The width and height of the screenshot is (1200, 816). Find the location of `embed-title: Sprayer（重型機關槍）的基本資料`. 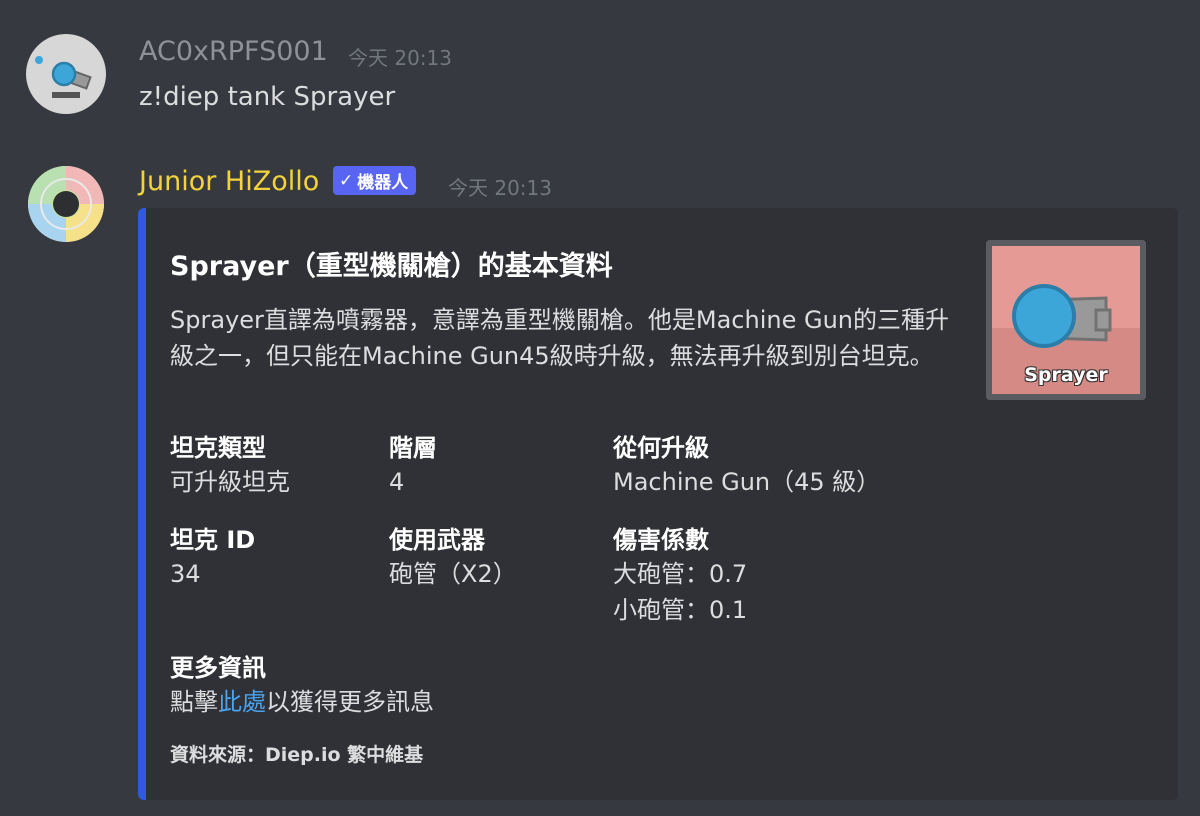

embed-title: Sprayer（重型機關槍）的基本資料 is located at coordinates (391, 266).